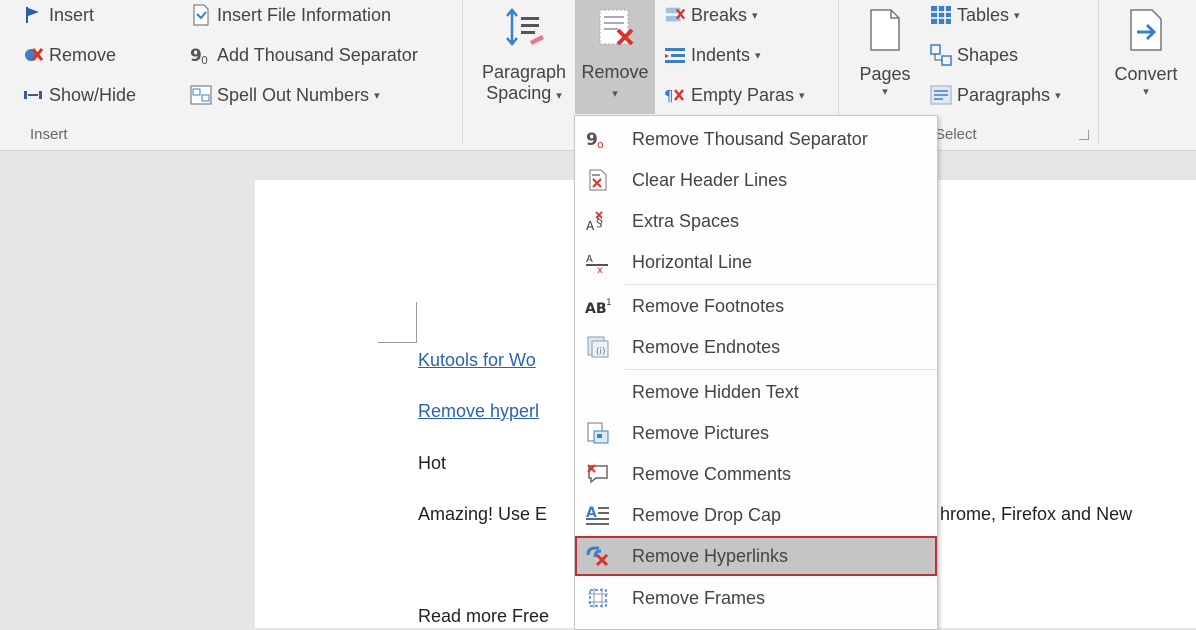  Describe the element at coordinates (721, 54) in the screenshot. I see `indents-label: Indents` at that location.